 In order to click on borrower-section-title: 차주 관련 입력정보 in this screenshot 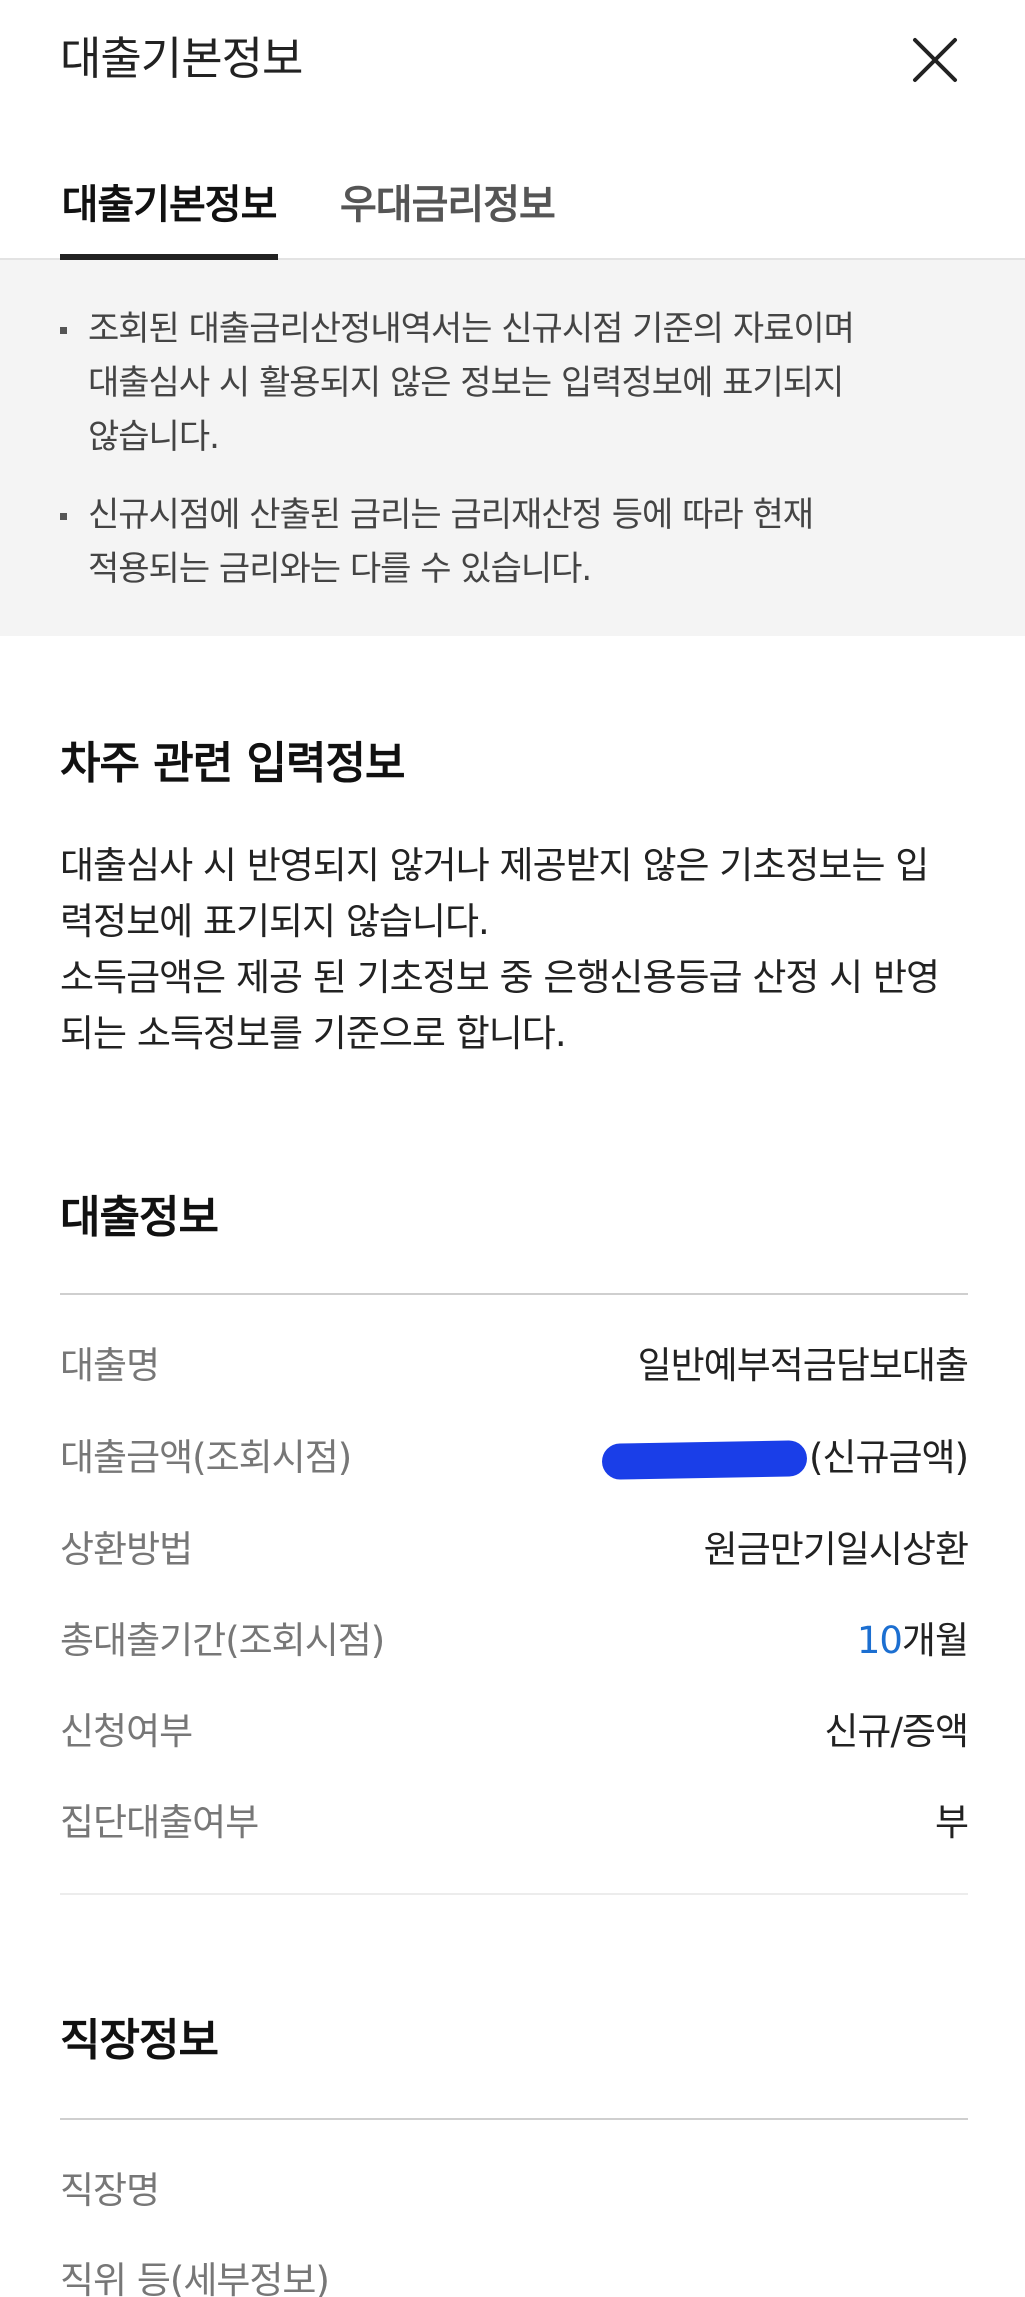, I will do `click(232, 763)`.